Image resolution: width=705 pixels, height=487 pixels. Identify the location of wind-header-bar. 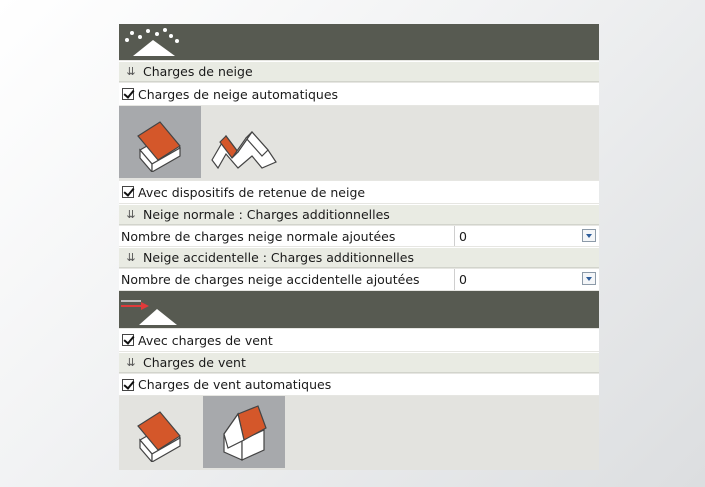
(359, 309).